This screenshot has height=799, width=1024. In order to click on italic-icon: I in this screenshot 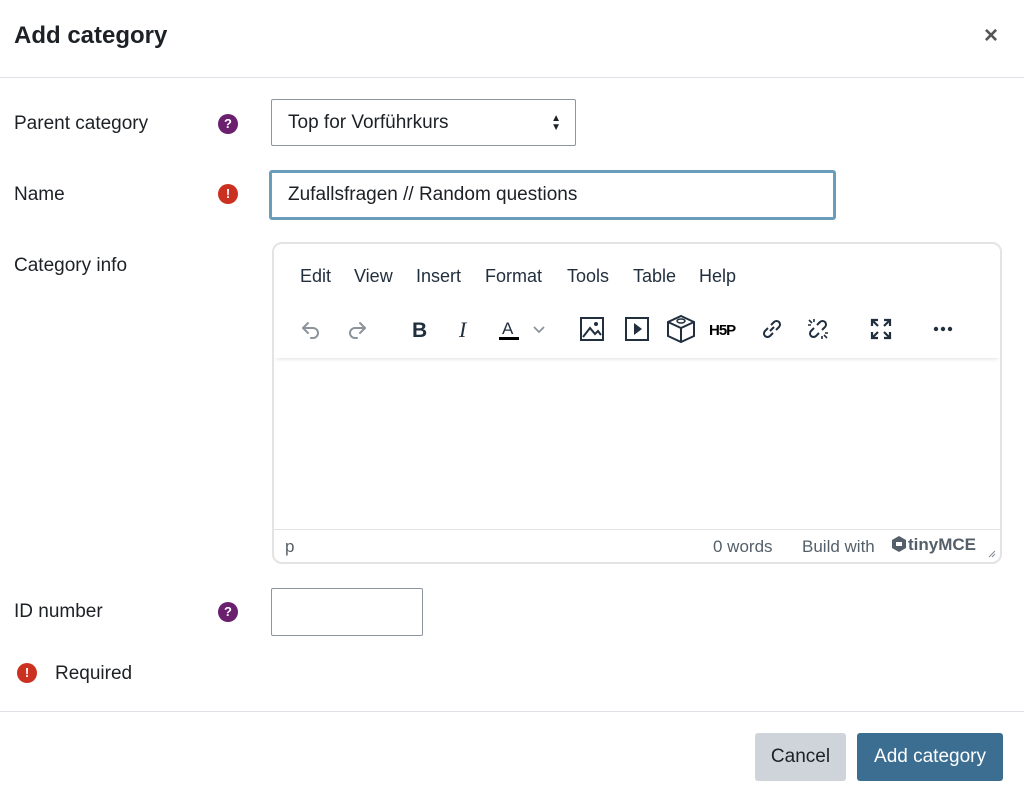, I will do `click(464, 329)`.